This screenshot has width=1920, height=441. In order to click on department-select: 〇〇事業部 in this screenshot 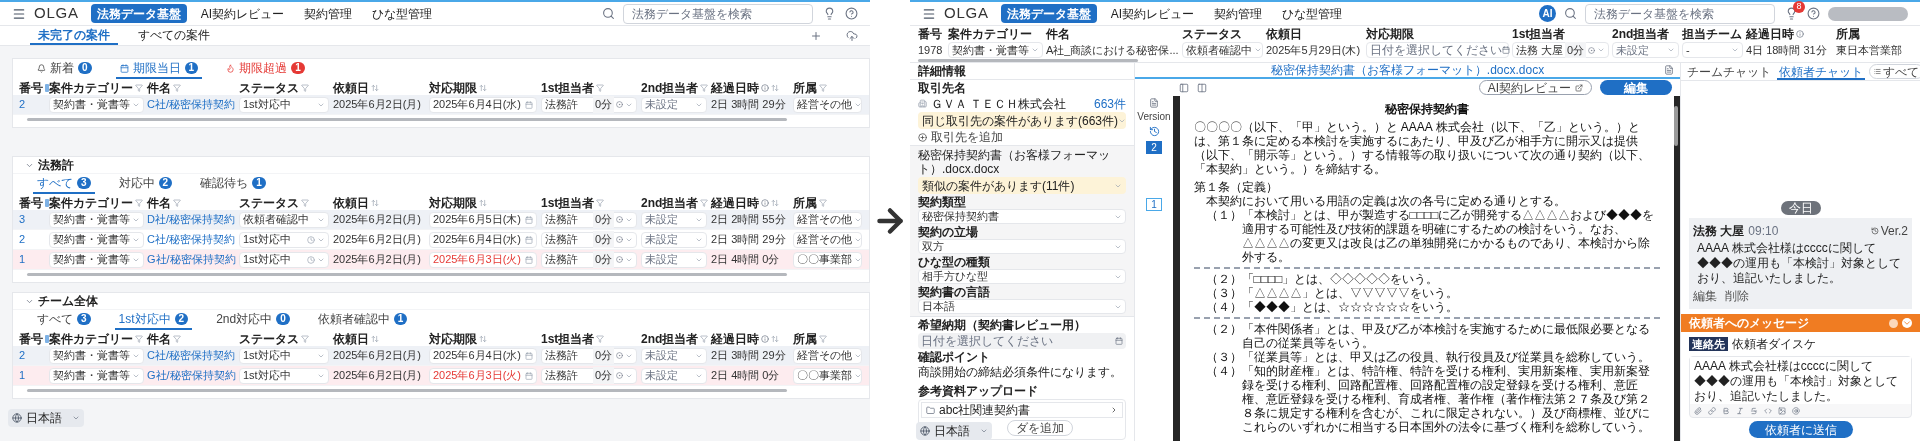, I will do `click(827, 259)`.